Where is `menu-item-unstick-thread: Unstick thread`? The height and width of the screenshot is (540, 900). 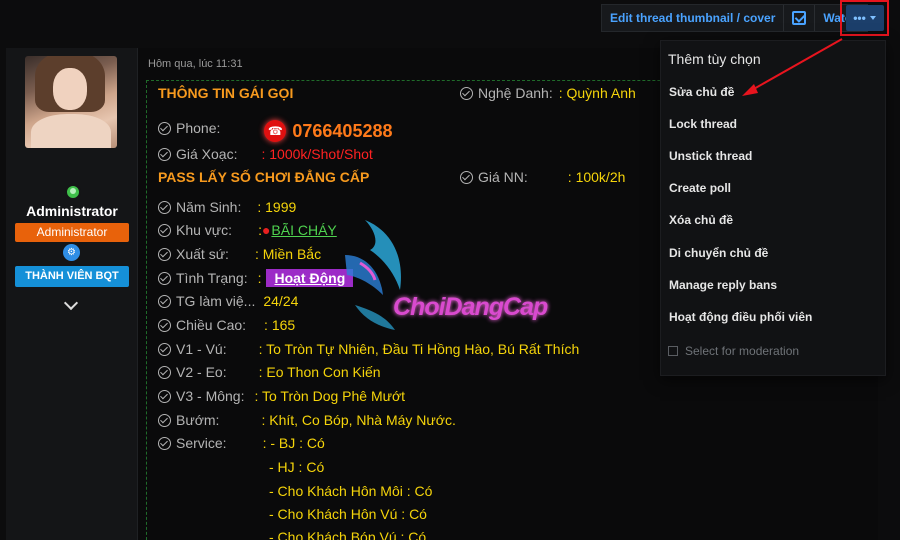
menu-item-unstick-thread: Unstick thread is located at coordinates (710, 156).